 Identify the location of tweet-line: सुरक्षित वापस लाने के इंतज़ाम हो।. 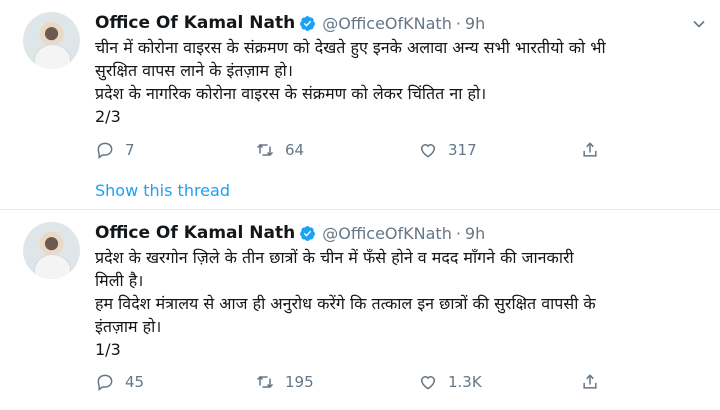
(194, 70).